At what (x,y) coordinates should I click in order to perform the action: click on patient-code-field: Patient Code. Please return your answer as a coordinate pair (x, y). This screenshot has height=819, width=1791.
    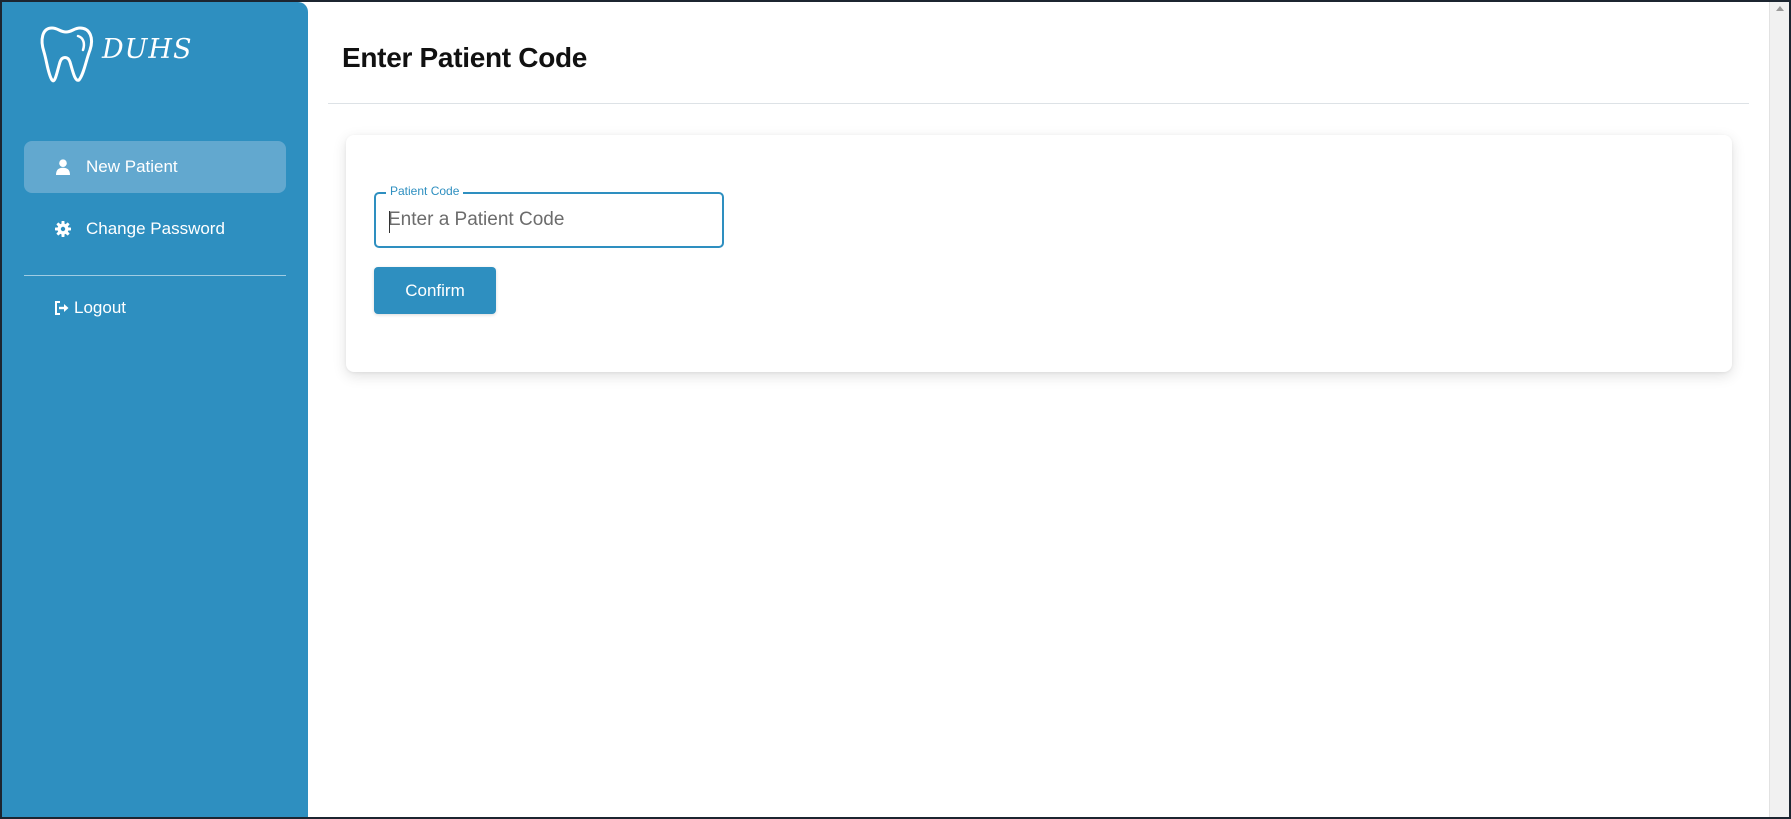
    Looking at the image, I should click on (549, 216).